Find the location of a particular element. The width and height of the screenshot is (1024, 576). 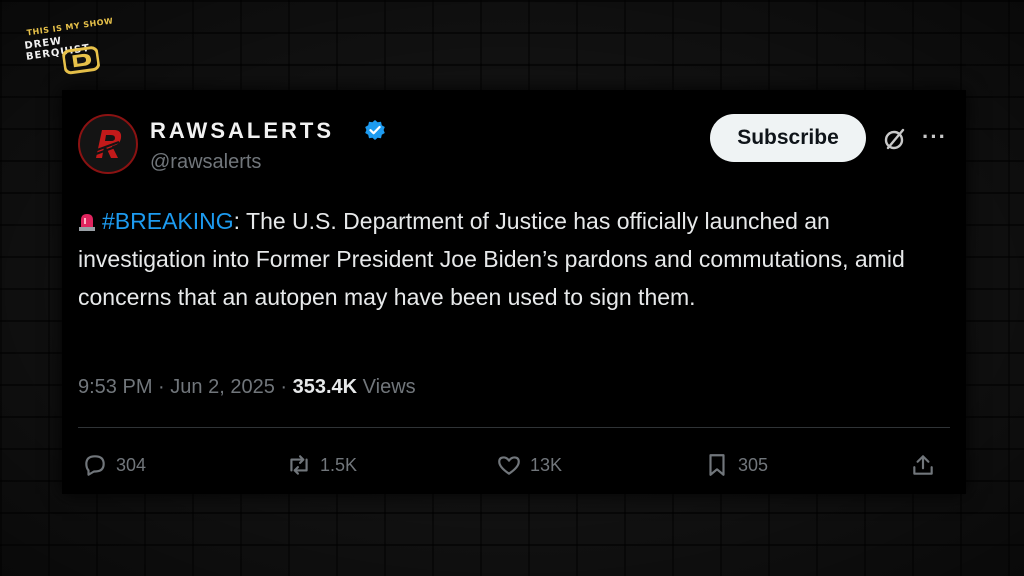

views-label: Views is located at coordinates (389, 387).